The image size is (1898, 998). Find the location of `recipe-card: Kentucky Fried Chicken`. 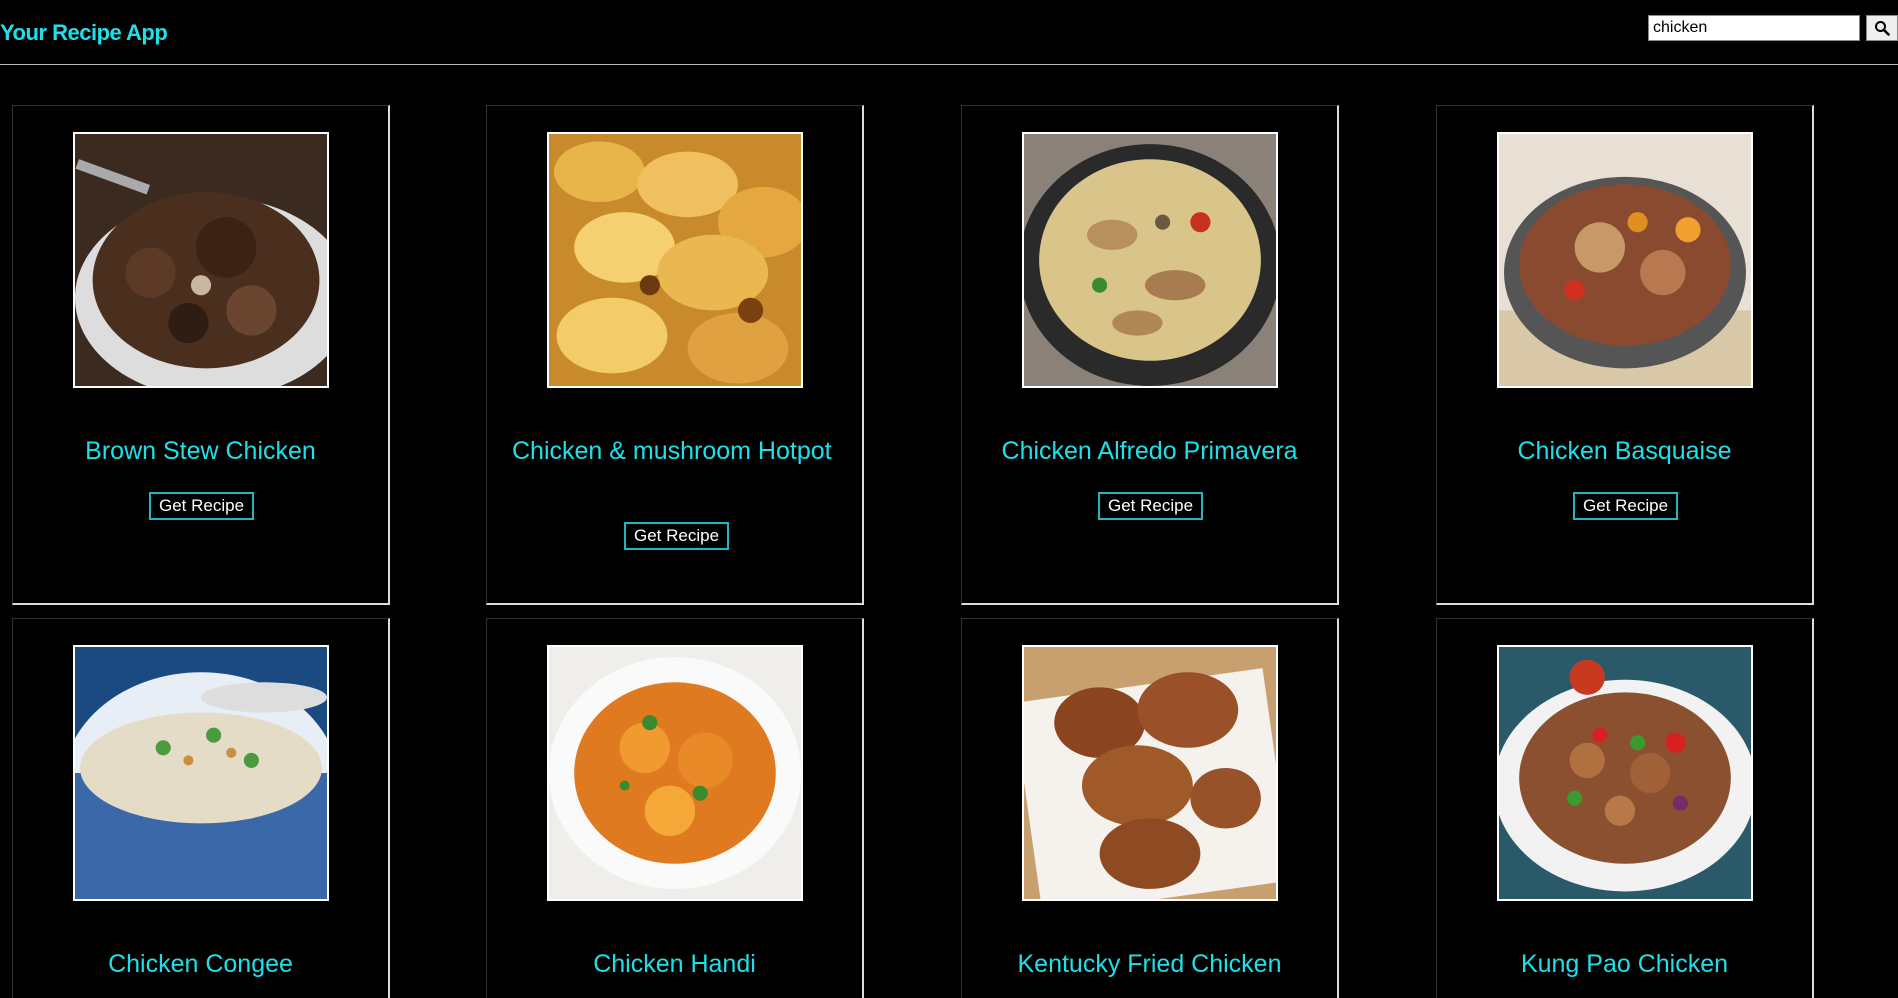

recipe-card: Kentucky Fried Chicken is located at coordinates (1150, 808).